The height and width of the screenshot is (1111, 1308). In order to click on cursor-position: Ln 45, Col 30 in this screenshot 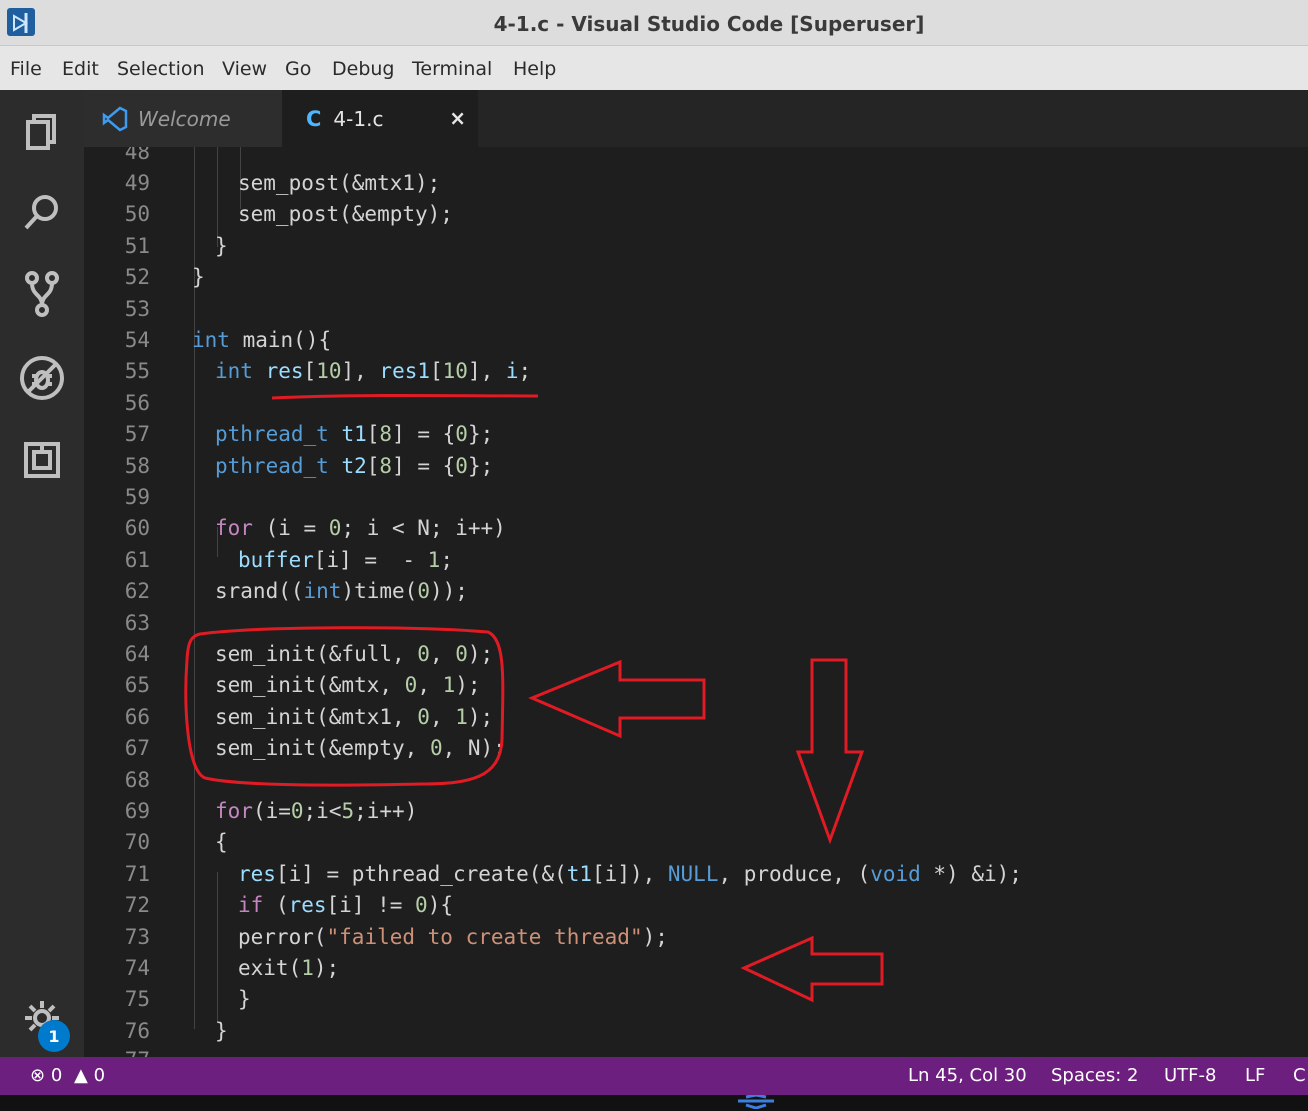, I will do `click(967, 1075)`.